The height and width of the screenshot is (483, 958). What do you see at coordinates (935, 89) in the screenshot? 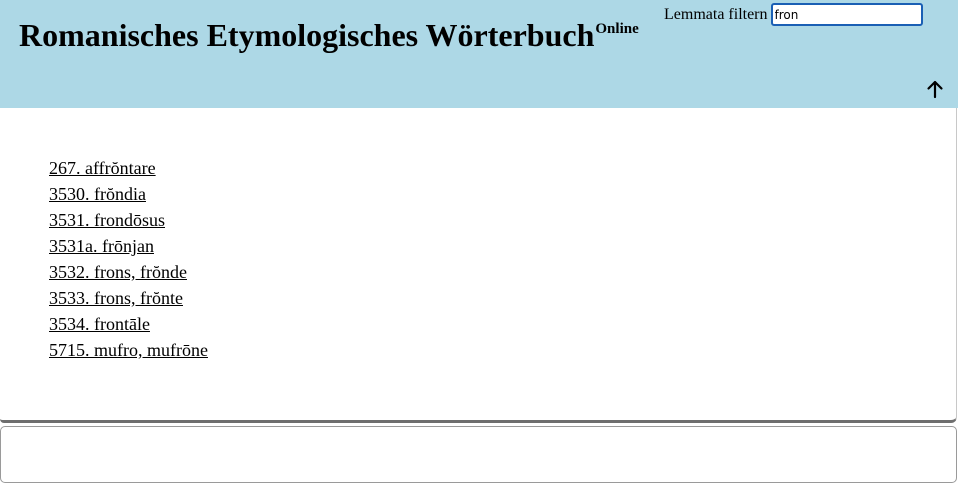
I see `arrow-up-icon` at bounding box center [935, 89].